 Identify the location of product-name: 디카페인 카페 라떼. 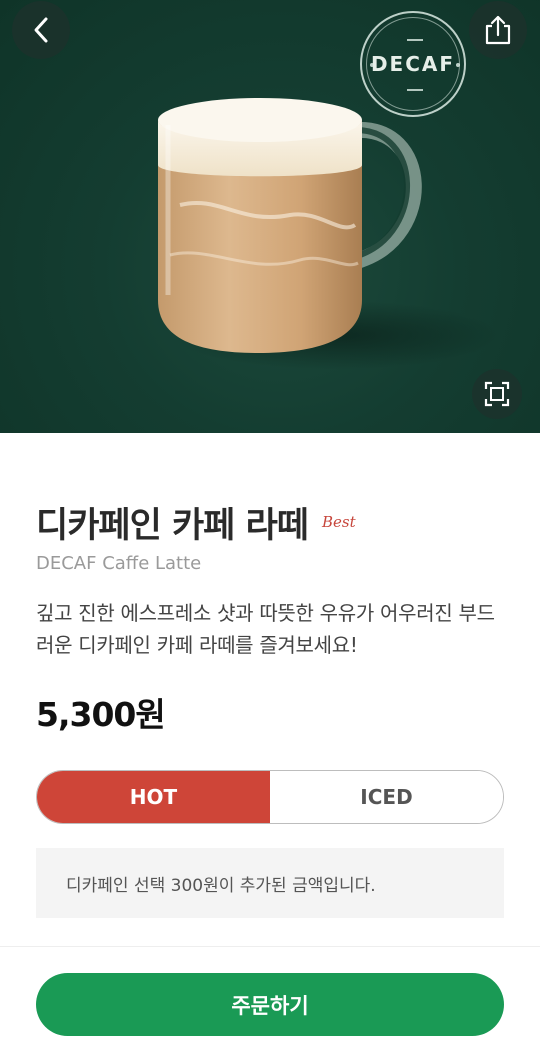
(172, 526).